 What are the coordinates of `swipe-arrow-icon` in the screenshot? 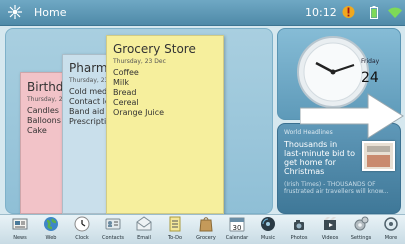 It's located at (352, 116).